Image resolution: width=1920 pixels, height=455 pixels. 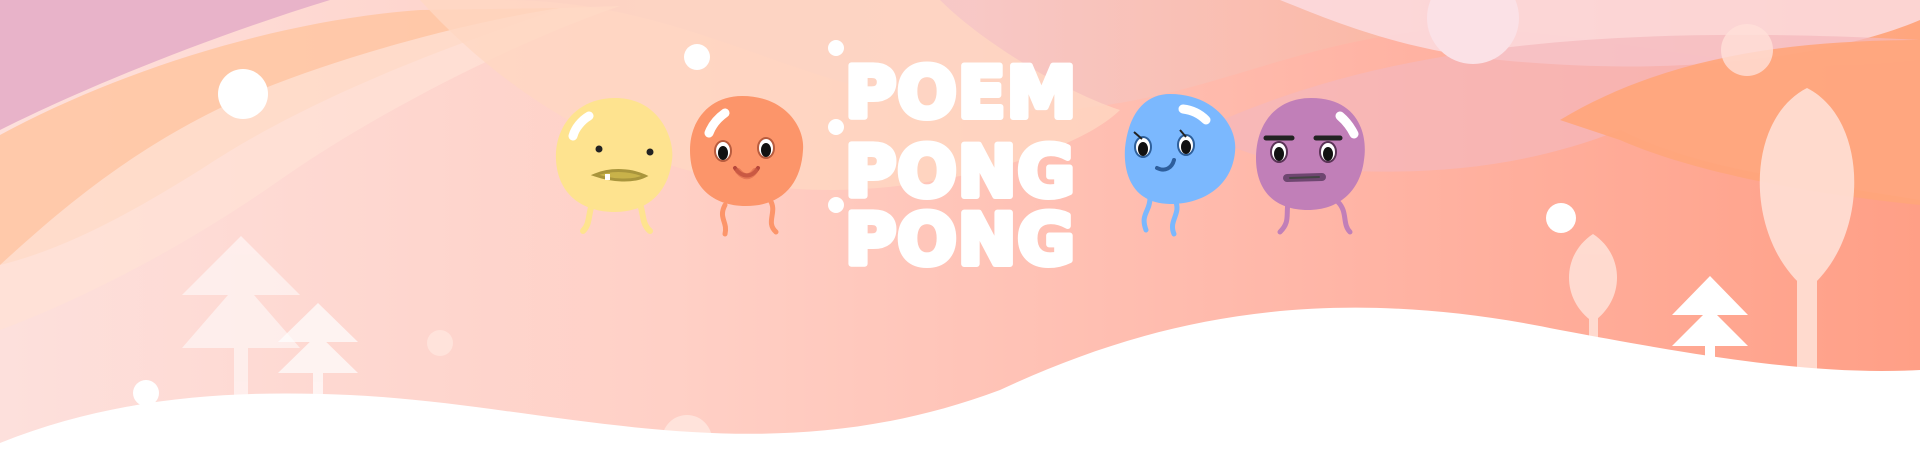 I want to click on title: POEM PONG PONG, so click(x=960, y=166).